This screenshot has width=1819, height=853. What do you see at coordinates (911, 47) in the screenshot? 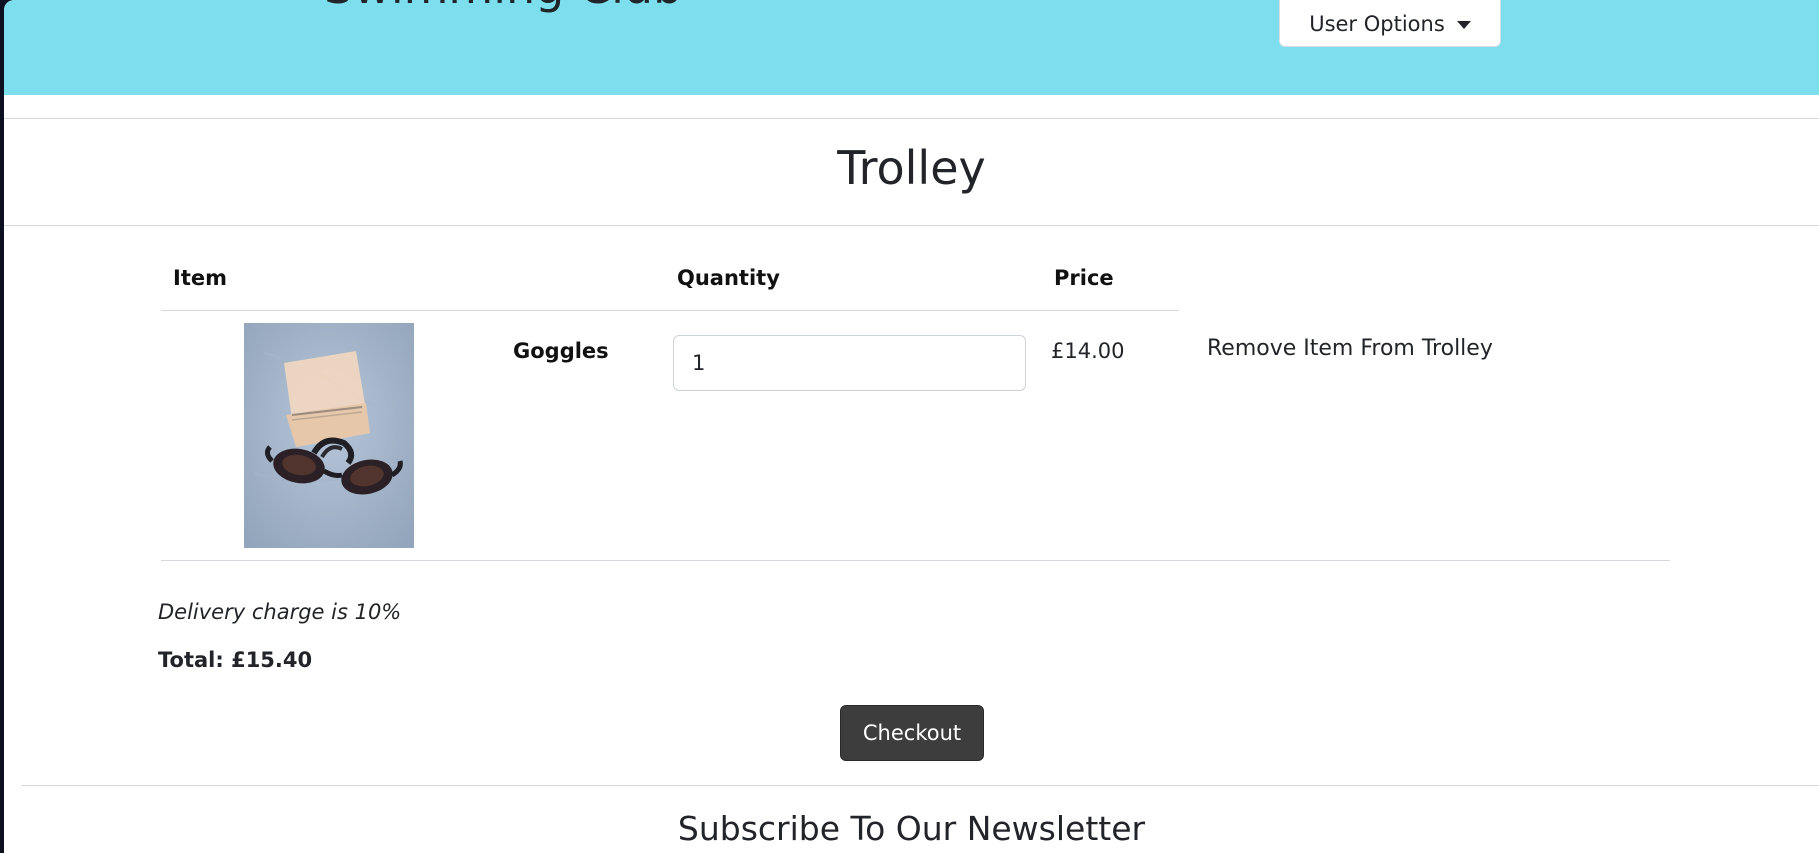
I see `site-header: Swimming Club User Options` at bounding box center [911, 47].